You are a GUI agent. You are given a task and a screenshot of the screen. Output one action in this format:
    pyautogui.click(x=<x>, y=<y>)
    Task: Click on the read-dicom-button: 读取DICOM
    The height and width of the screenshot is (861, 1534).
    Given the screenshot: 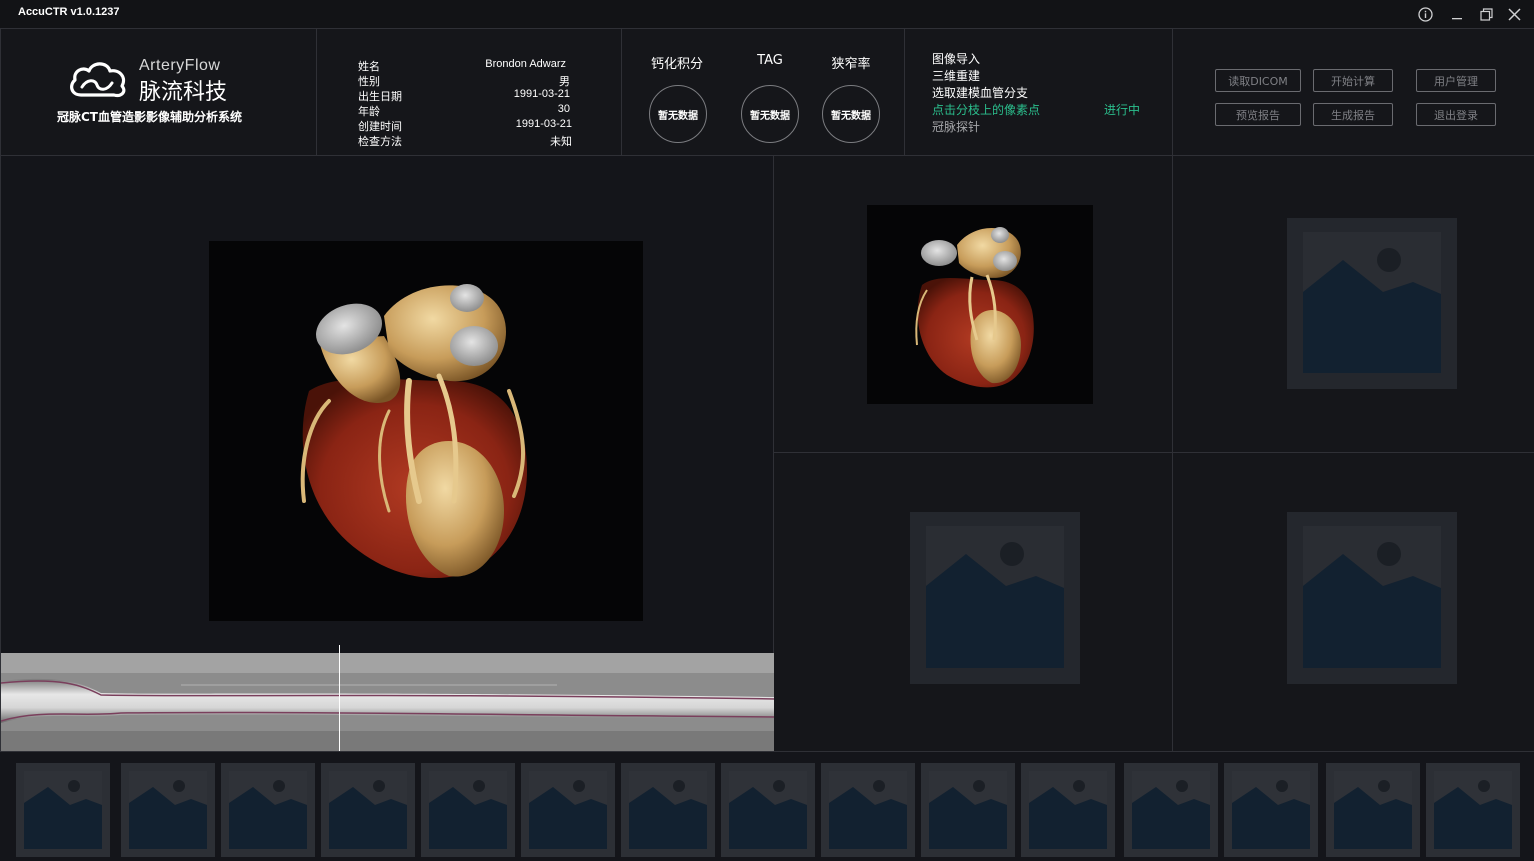 What is the action you would take?
    pyautogui.click(x=1258, y=80)
    